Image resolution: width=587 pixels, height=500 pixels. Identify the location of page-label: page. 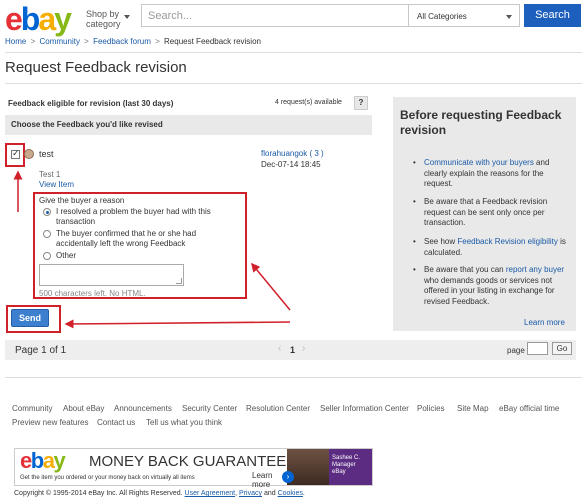
(516, 350).